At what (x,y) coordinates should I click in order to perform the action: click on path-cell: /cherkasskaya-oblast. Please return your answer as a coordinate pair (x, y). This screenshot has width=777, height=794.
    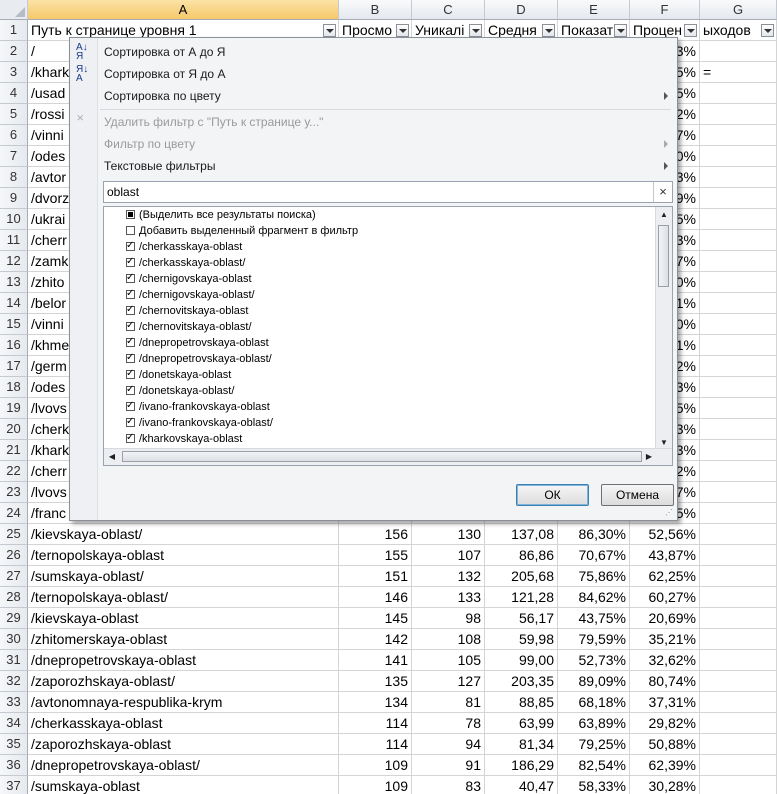
    Looking at the image, I should click on (183, 723).